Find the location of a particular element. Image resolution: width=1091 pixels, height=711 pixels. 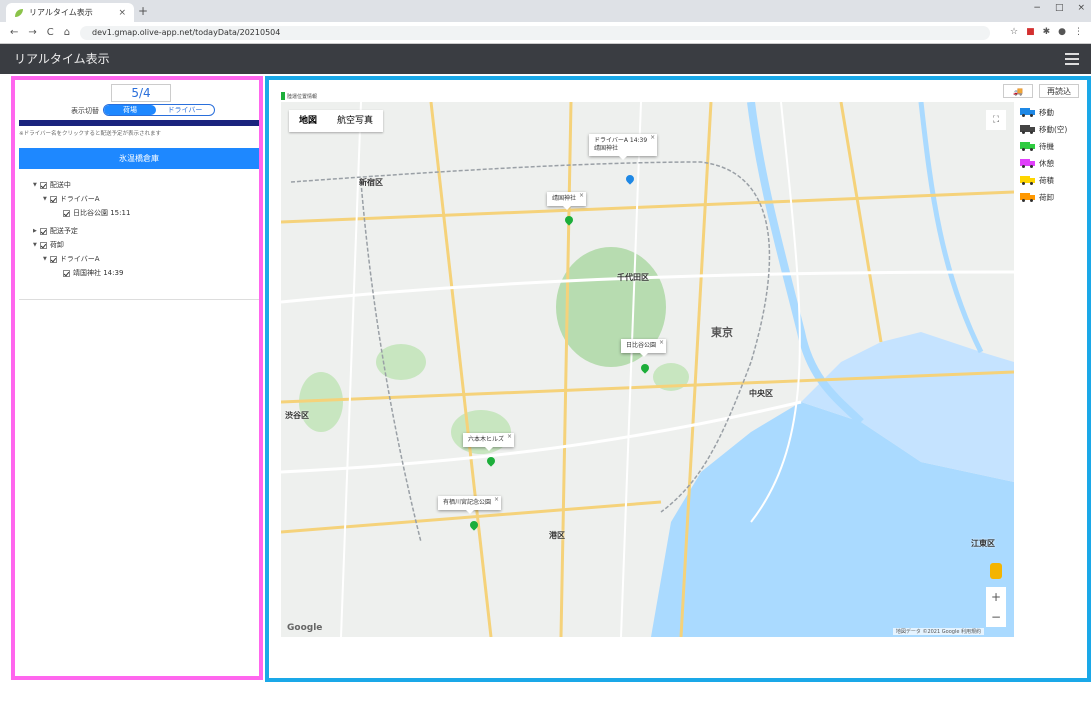

more-icon: ⋮ is located at coordinates (1078, 32).